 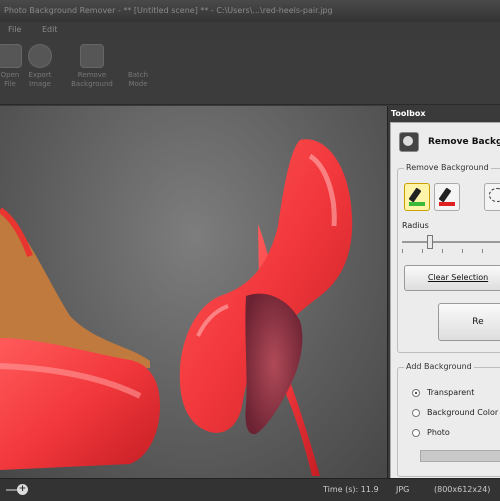 I want to click on keep-color-bar, so click(x=417, y=204).